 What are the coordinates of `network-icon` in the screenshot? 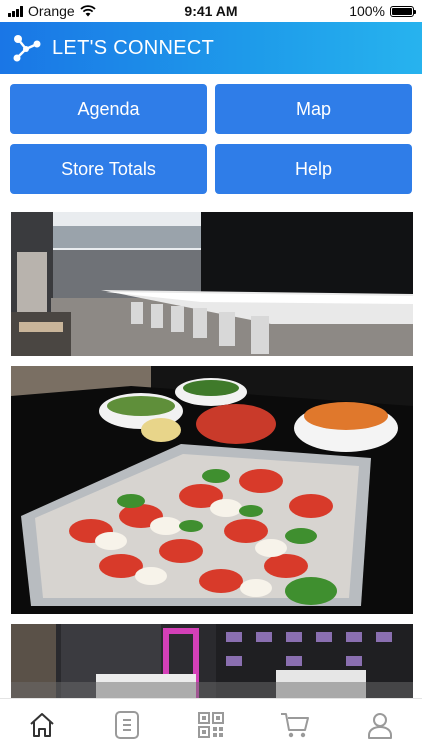 It's located at (27, 48).